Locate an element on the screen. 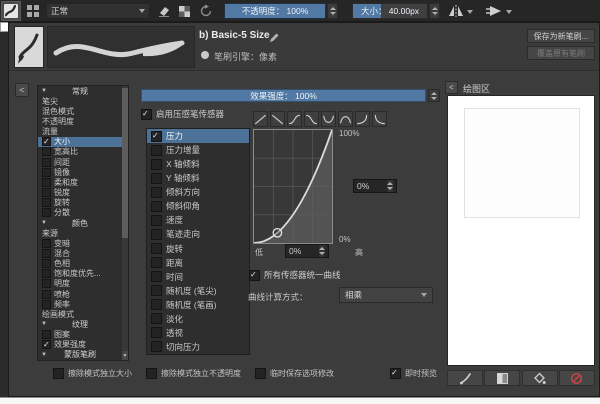  sensor-row: Y 轴倾斜 is located at coordinates (198, 178).